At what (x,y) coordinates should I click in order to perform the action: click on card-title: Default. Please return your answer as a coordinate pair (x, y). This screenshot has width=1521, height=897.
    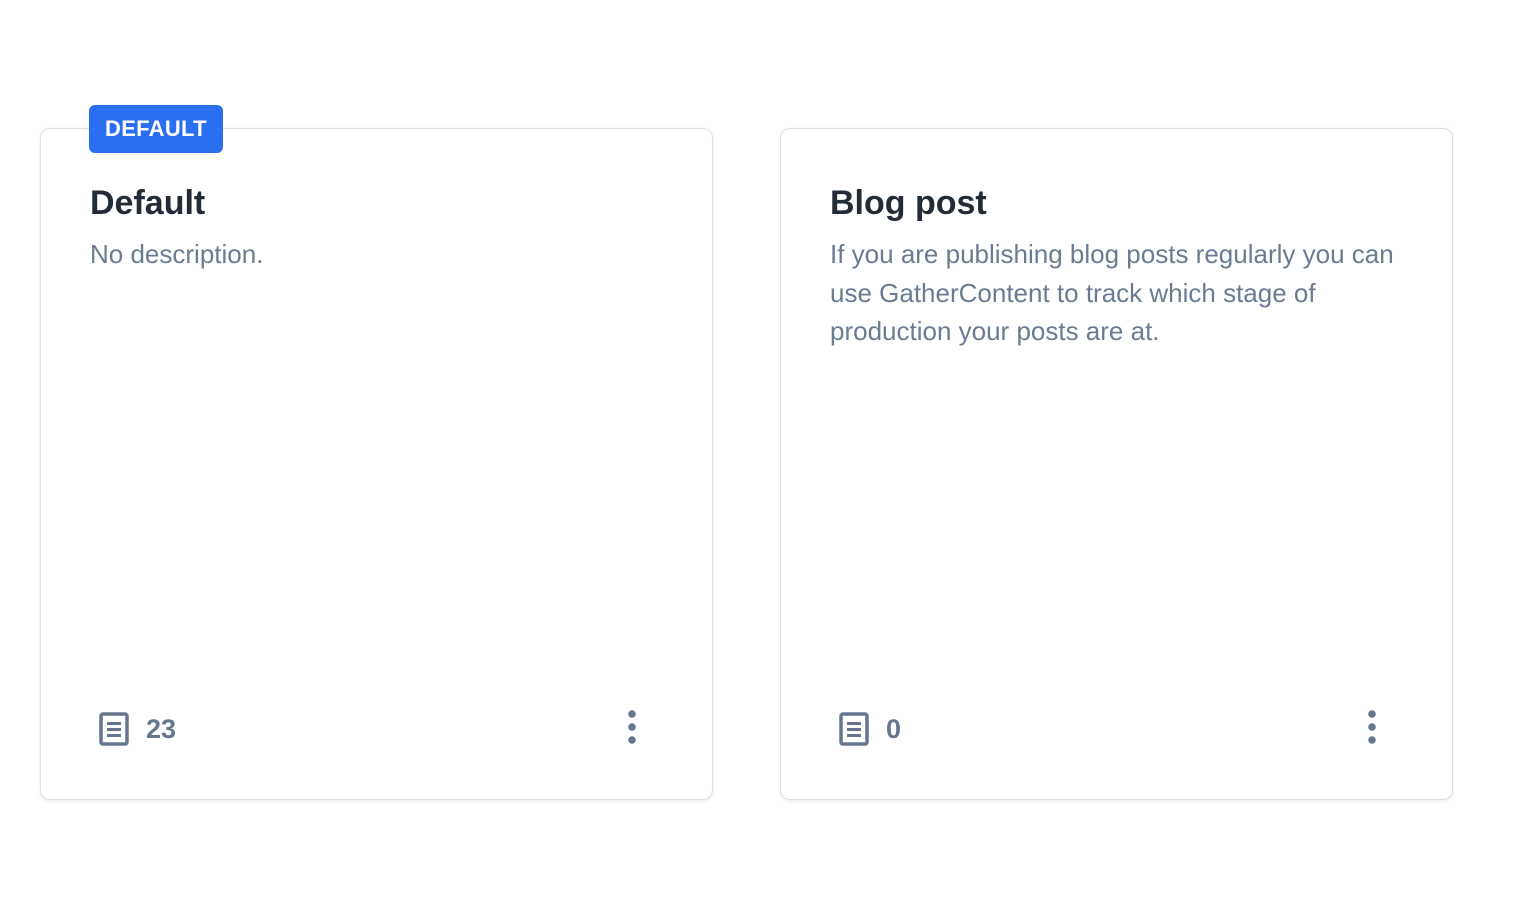
    Looking at the image, I should click on (148, 203).